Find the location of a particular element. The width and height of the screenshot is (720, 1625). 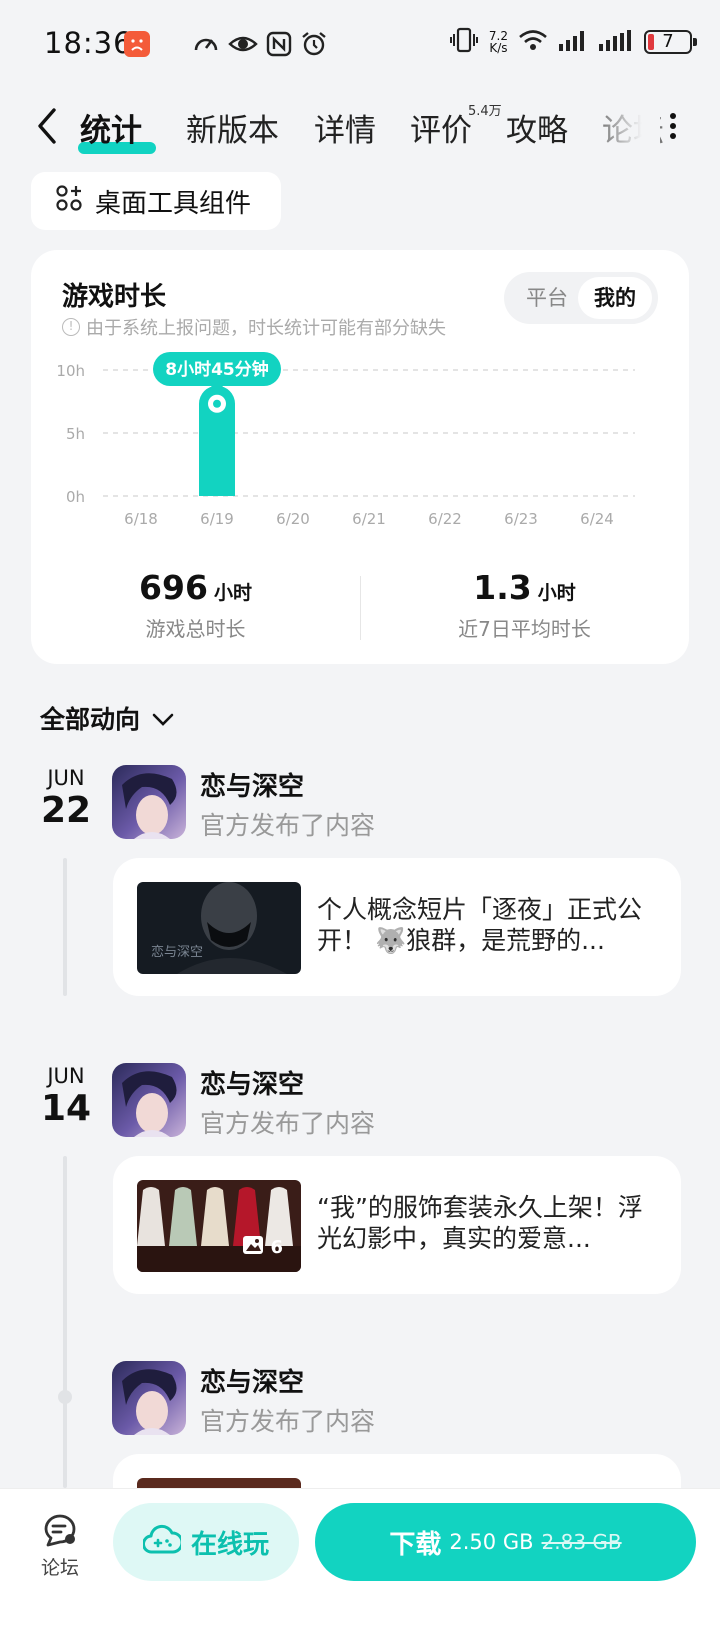

eye-icon is located at coordinates (243, 46).